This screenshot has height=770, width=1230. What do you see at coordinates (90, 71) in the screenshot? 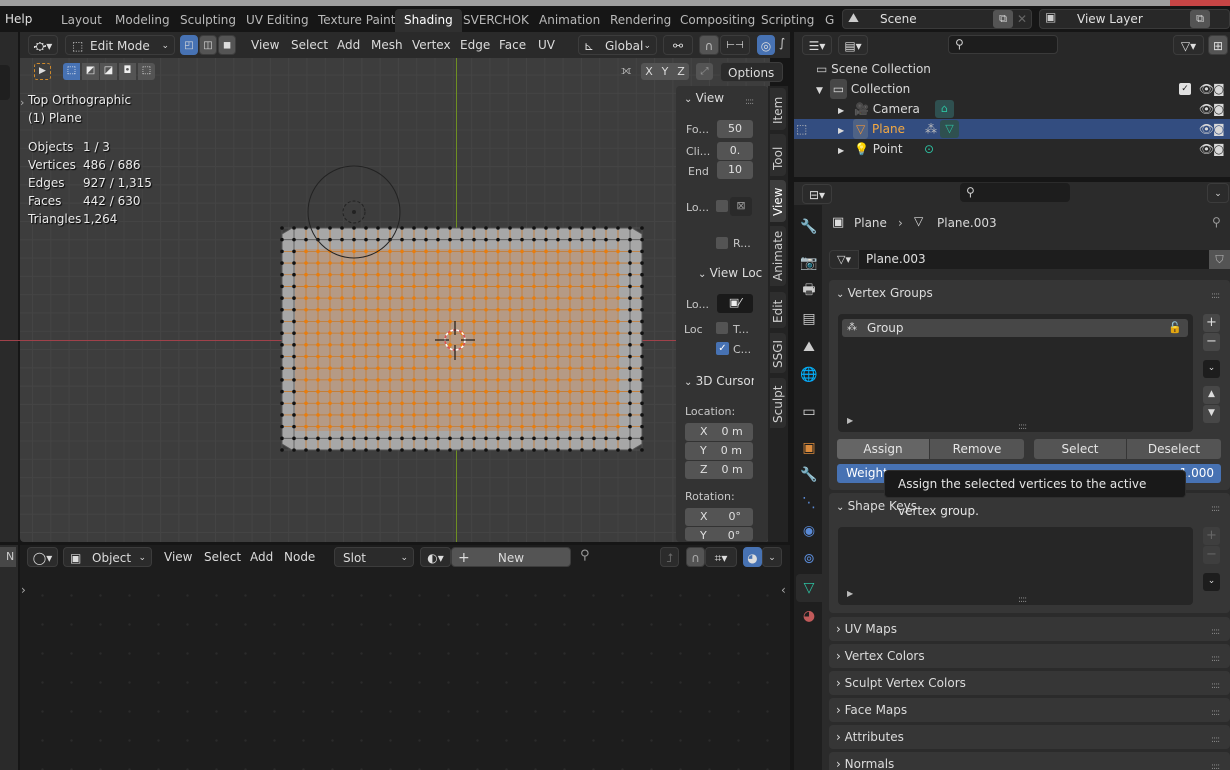
I see `select-mode-extend-button: ◩` at bounding box center [90, 71].